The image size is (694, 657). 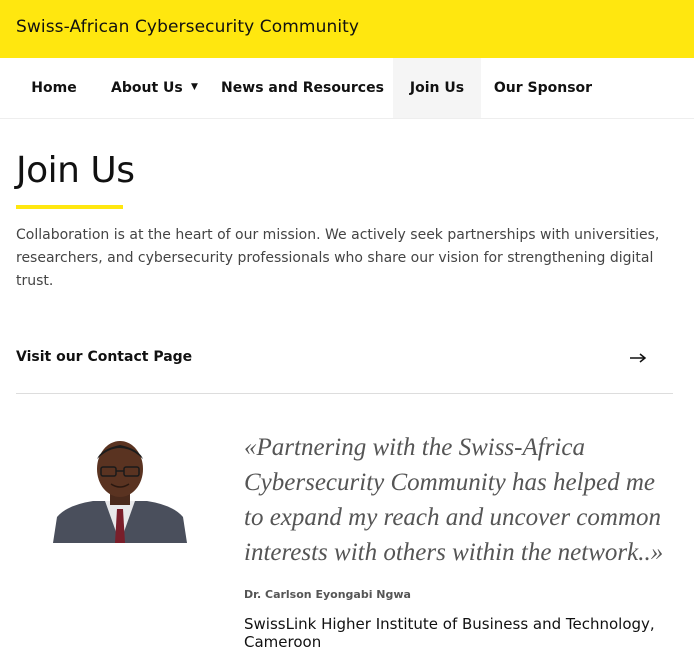 I want to click on nav-item-join-us: Join Us, so click(x=437, y=88).